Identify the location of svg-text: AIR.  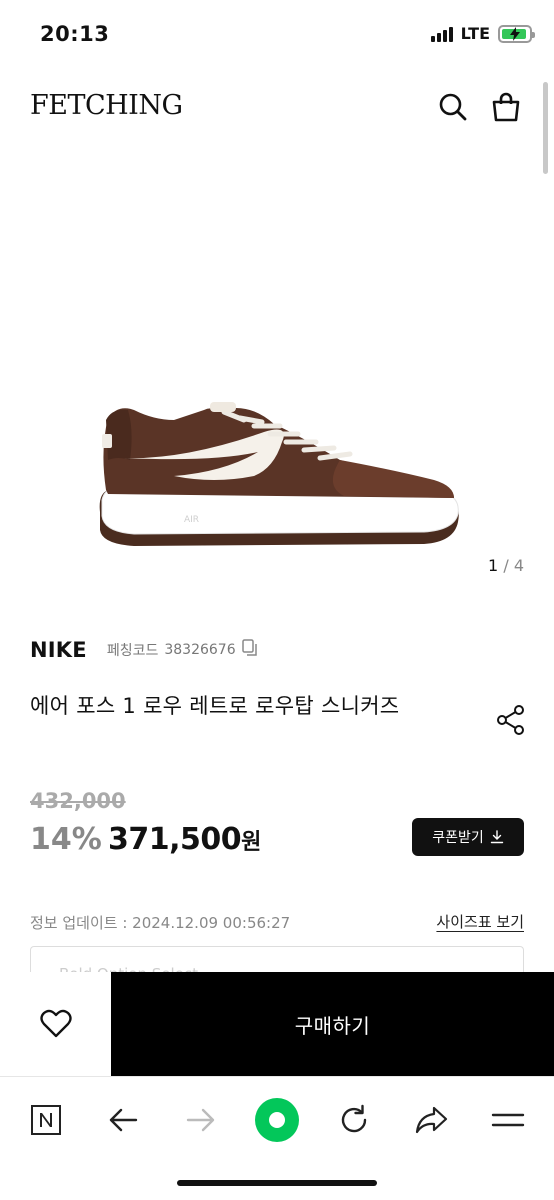
(191, 520).